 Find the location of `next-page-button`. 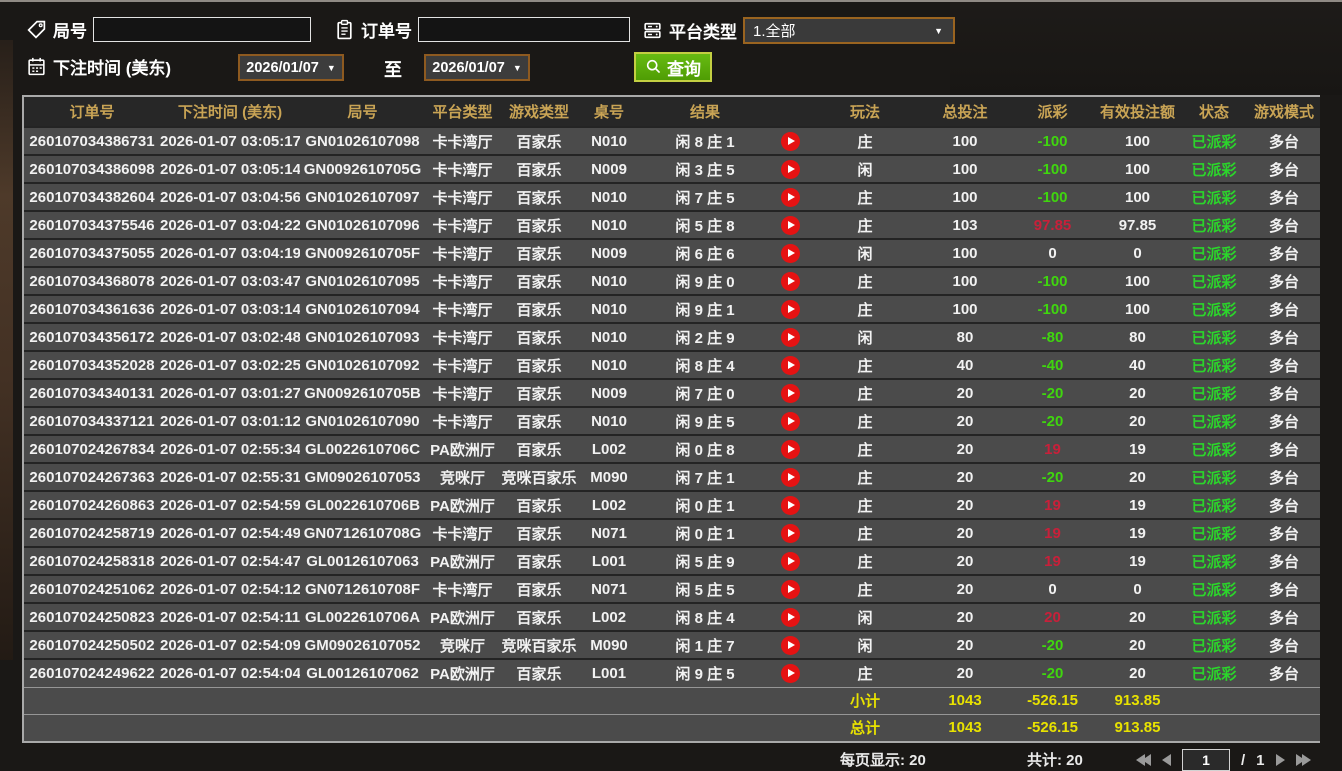

next-page-button is located at coordinates (1280, 760).